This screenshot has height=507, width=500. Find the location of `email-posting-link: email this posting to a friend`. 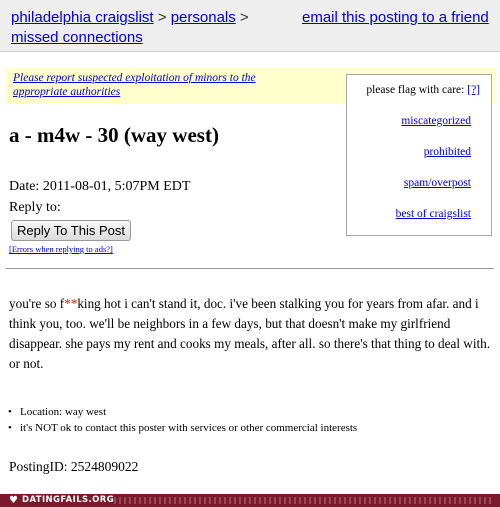

email-posting-link: email this posting to a friend is located at coordinates (395, 18).